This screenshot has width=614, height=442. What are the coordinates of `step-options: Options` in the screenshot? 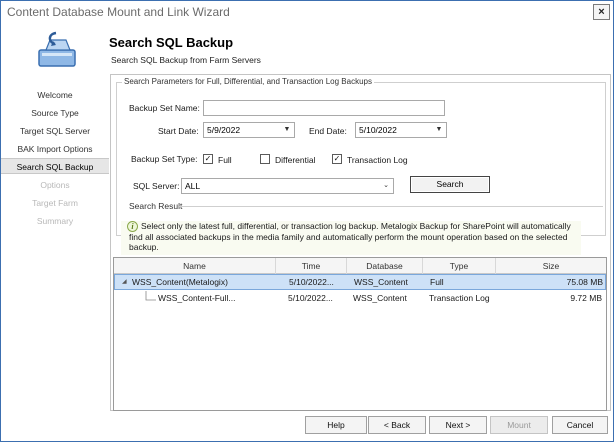 It's located at (55, 185).